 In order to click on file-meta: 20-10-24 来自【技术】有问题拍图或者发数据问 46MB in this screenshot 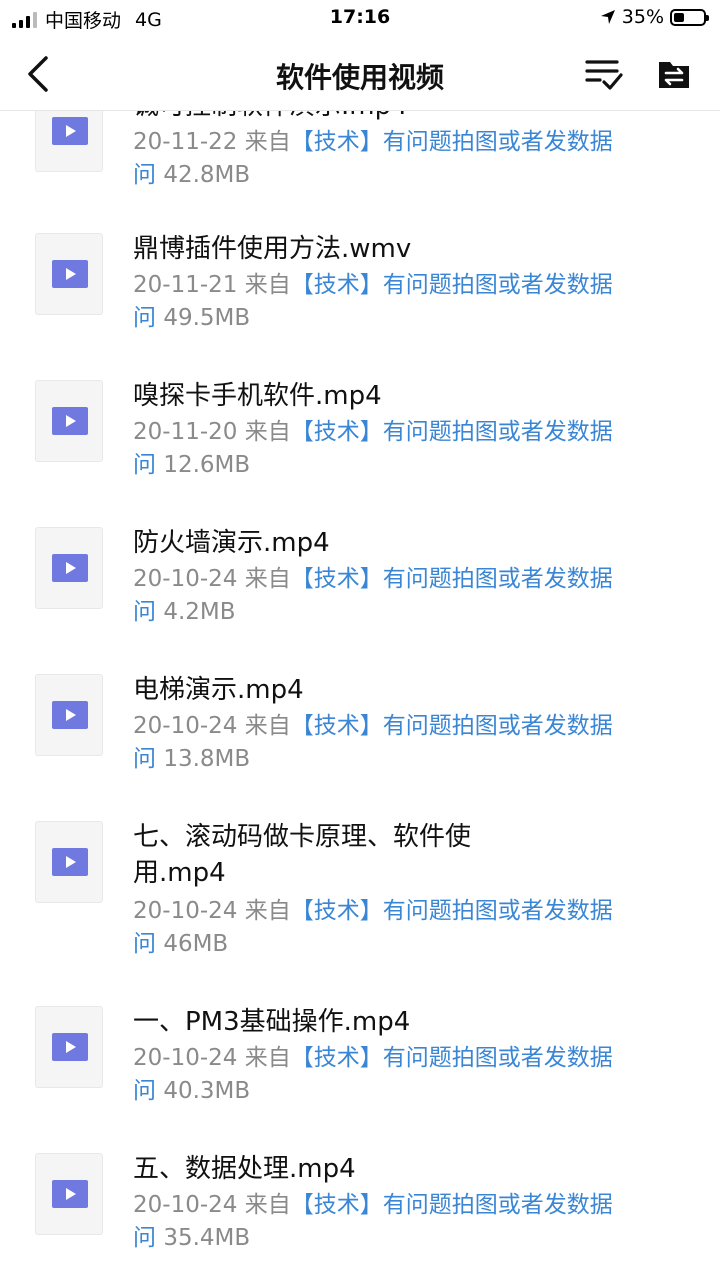, I will do `click(383, 928)`.